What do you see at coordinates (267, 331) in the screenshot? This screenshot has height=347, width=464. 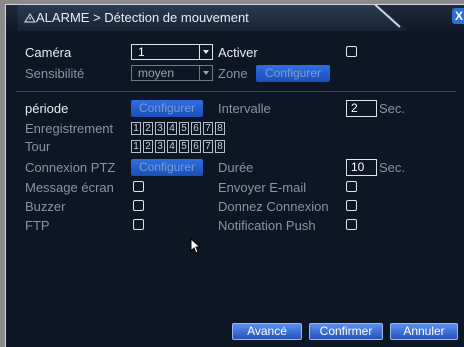 I see `advanced-button: Avancé` at bounding box center [267, 331].